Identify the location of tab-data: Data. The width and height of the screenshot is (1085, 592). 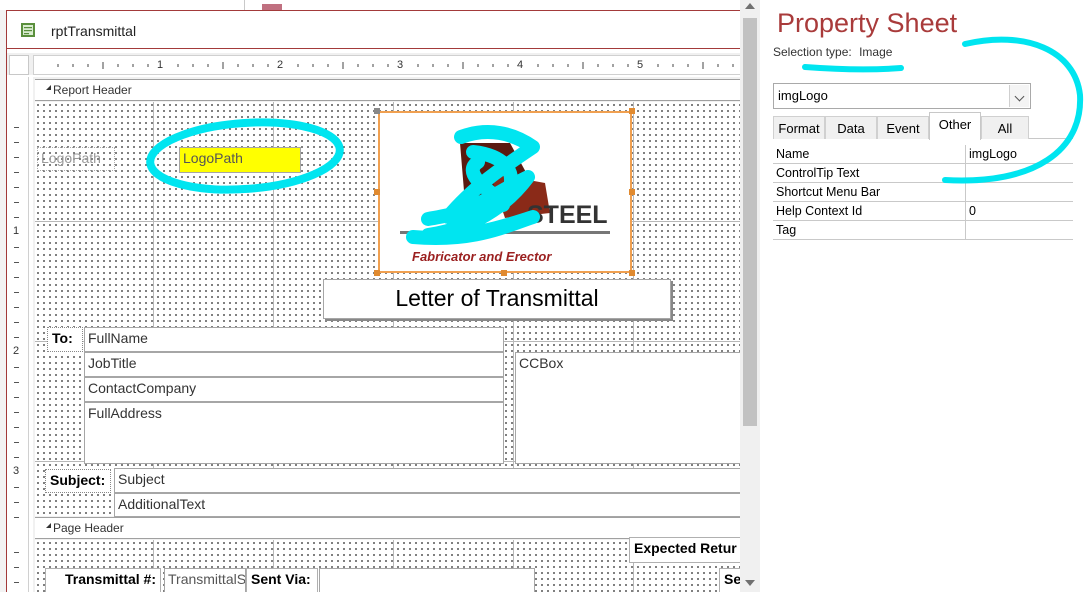
(851, 127).